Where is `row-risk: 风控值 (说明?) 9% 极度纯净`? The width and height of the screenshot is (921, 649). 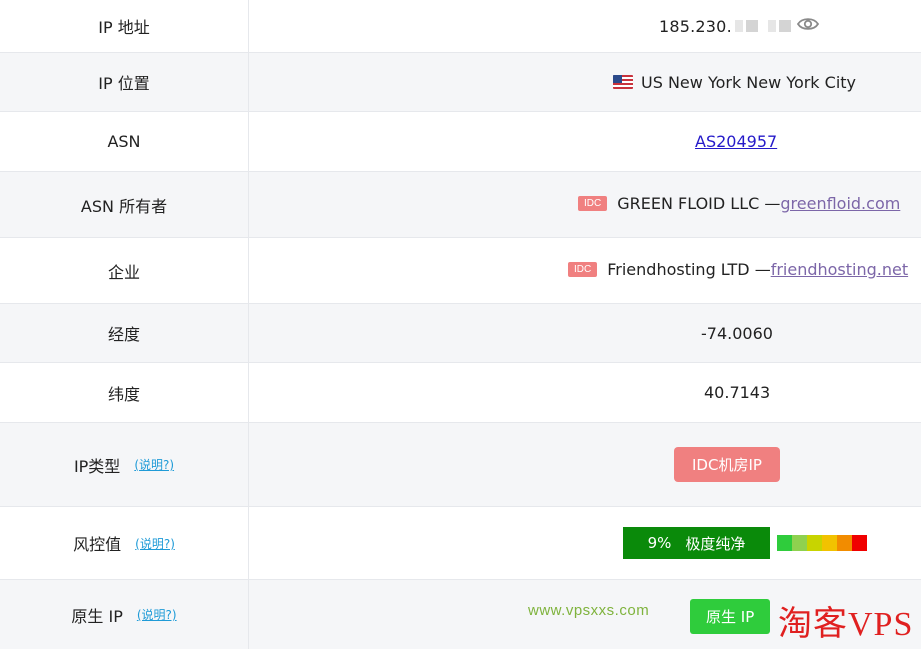
row-risk: 风控值 (说明?) 9% 极度纯净 is located at coordinates (460, 543).